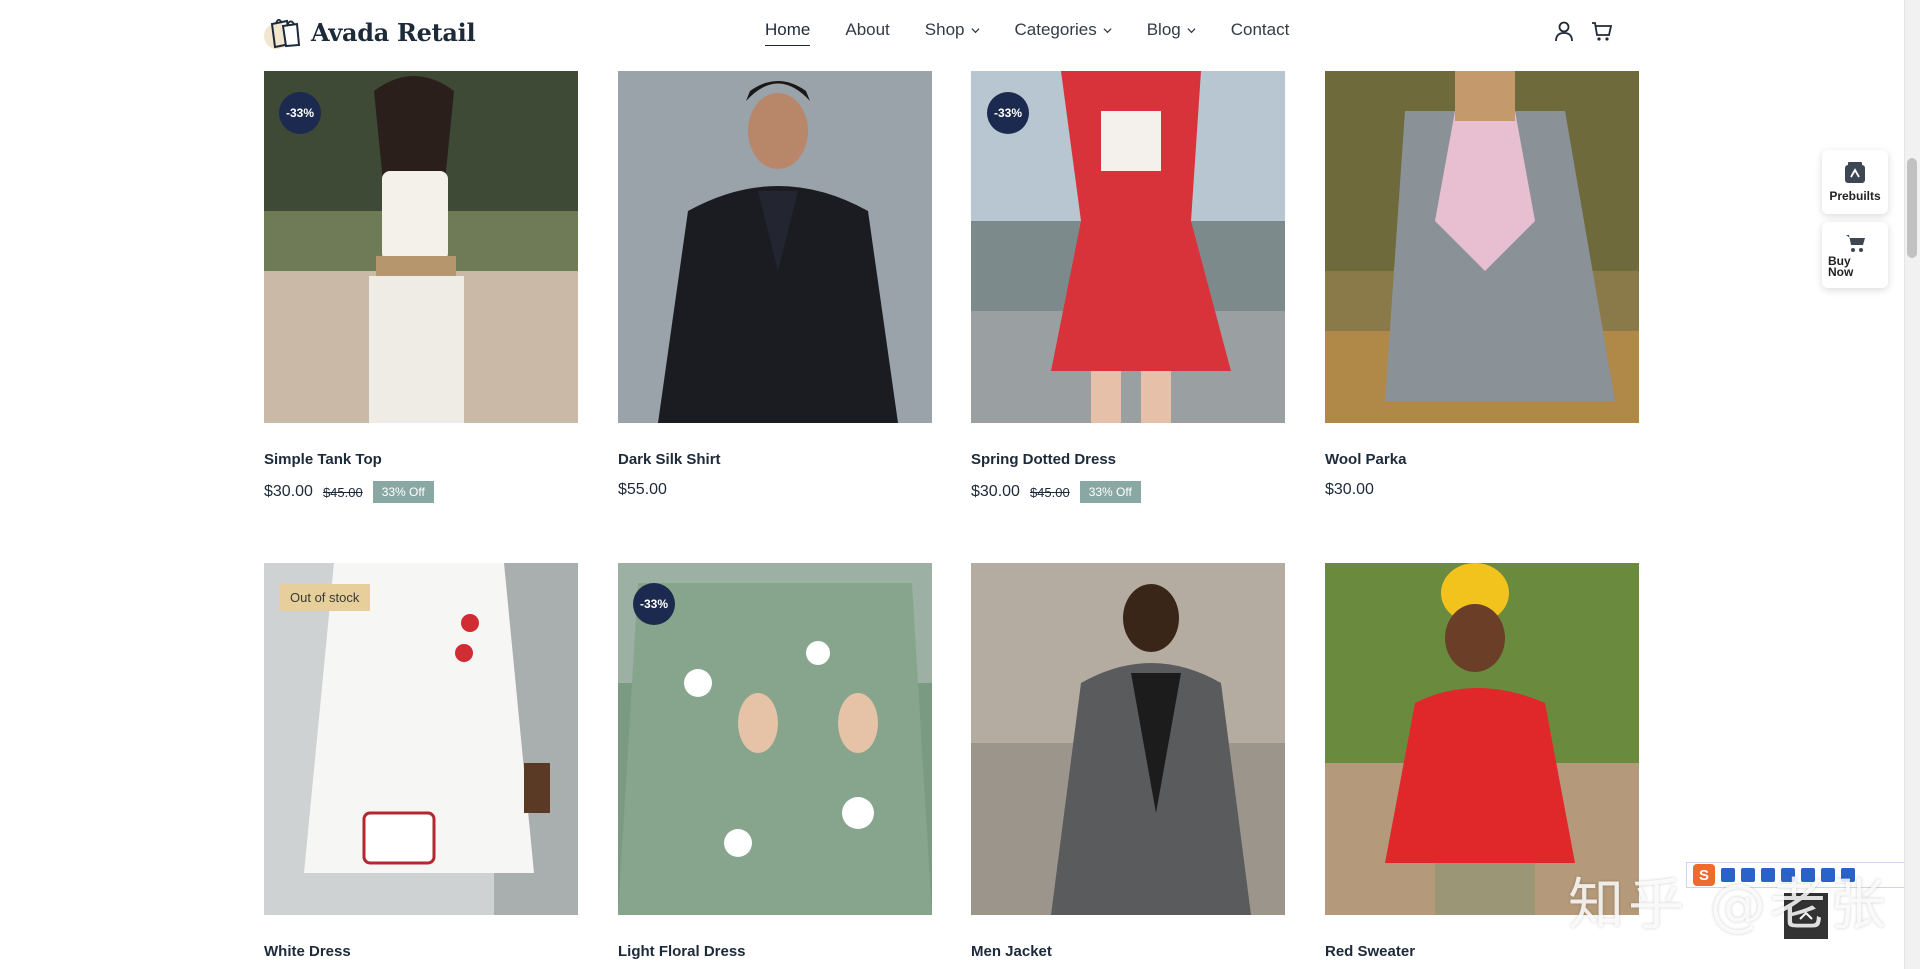 This screenshot has height=969, width=1920. I want to click on product-image-wool-parka, so click(1482, 247).